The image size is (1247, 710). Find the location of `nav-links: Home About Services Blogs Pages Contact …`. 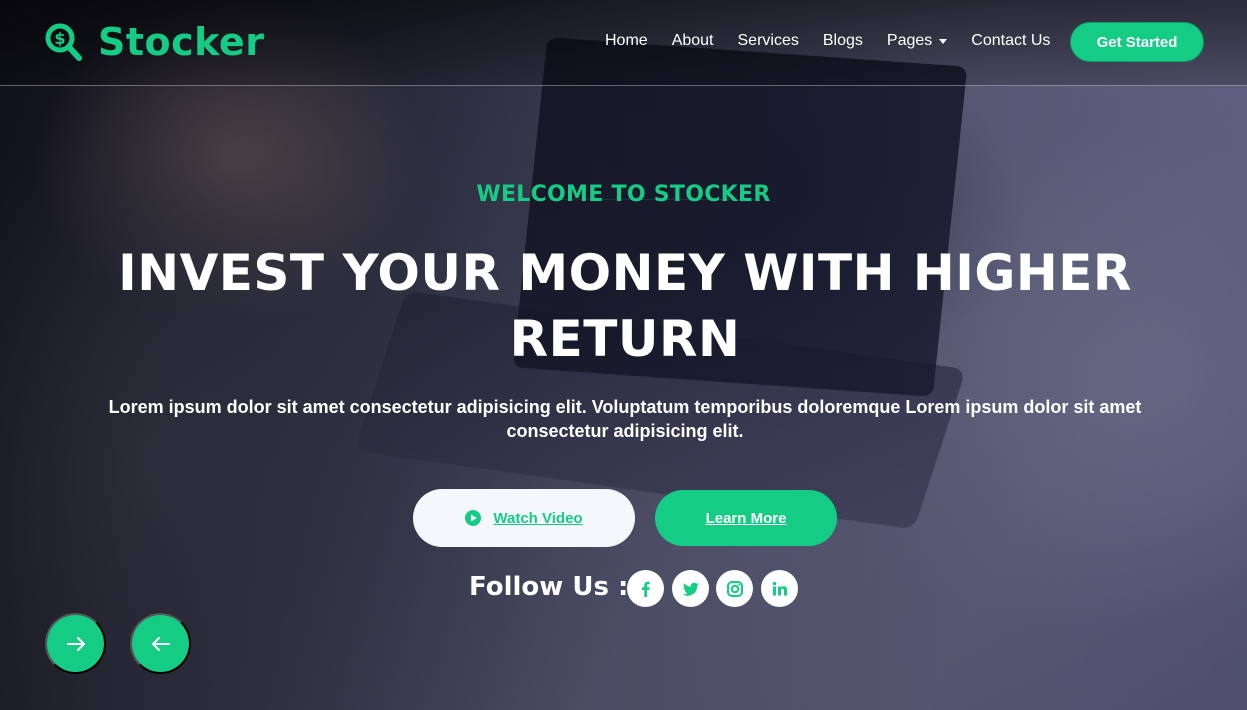

nav-links: Home About Services Blogs Pages Contact … is located at coordinates (839, 41).